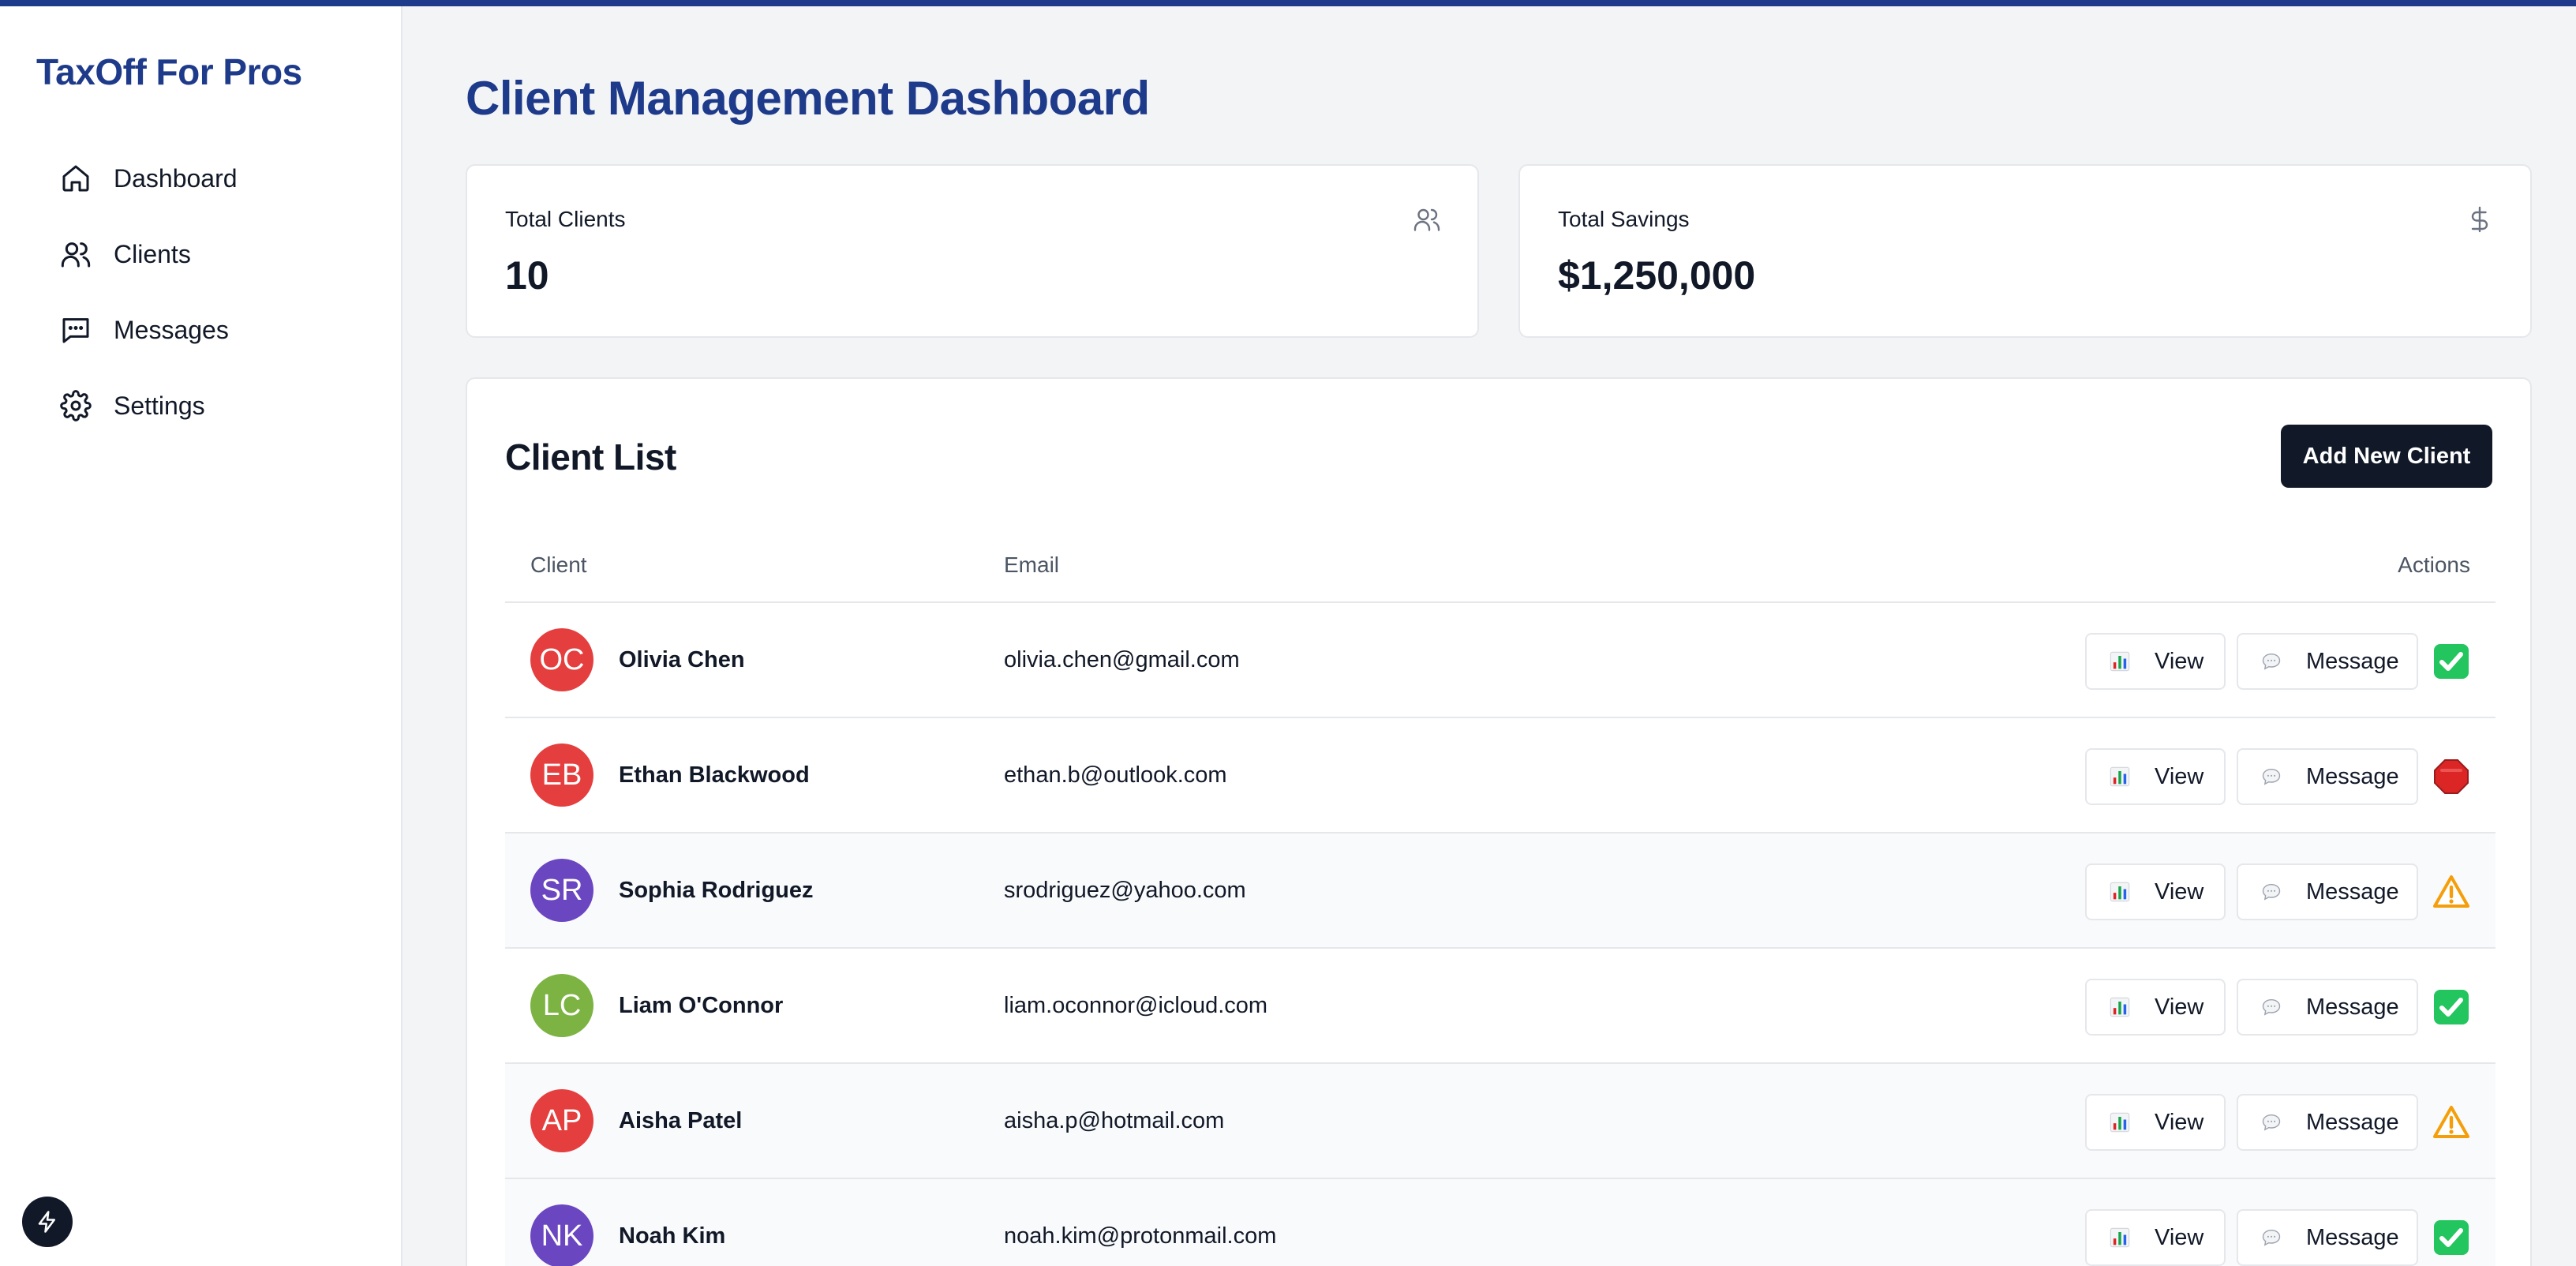  I want to click on sidebar-item-label: Dashboard, so click(176, 178).